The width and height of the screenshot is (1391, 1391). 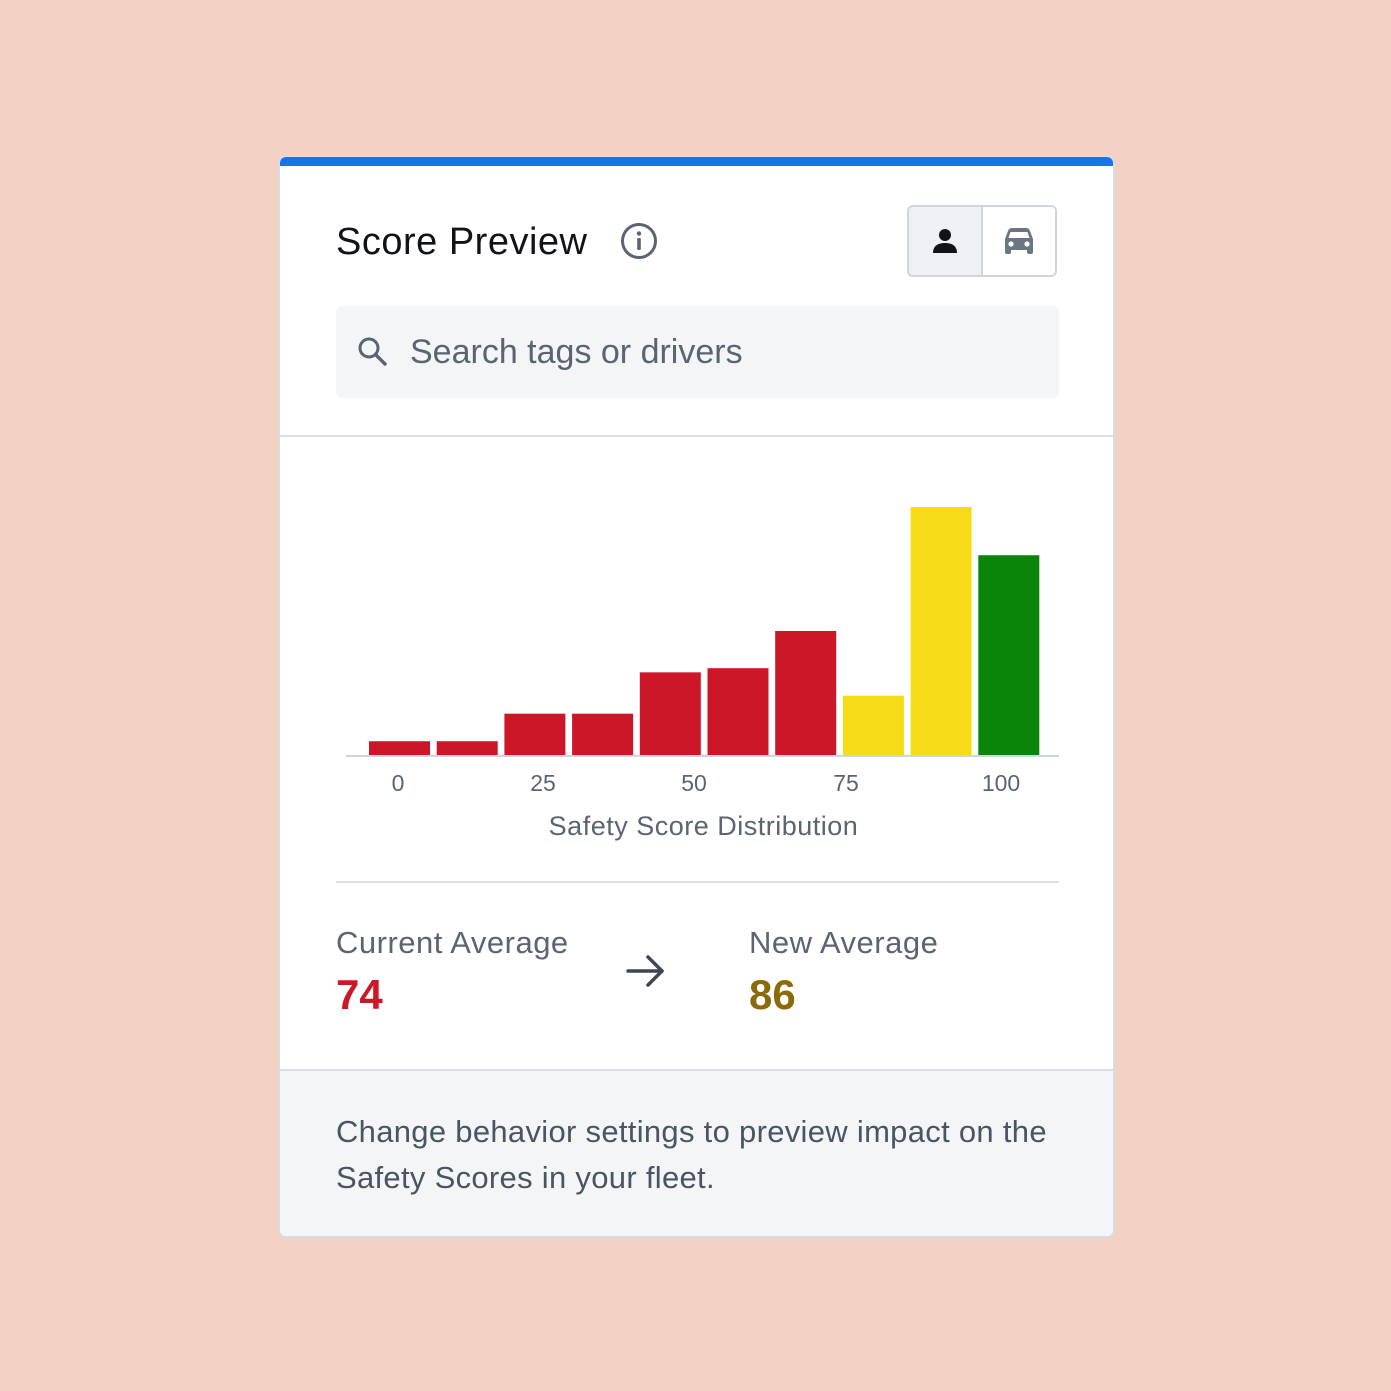 I want to click on safety-score-chart: 0 25 50 75 100 Safety Score Distribution, so click(x=697, y=657).